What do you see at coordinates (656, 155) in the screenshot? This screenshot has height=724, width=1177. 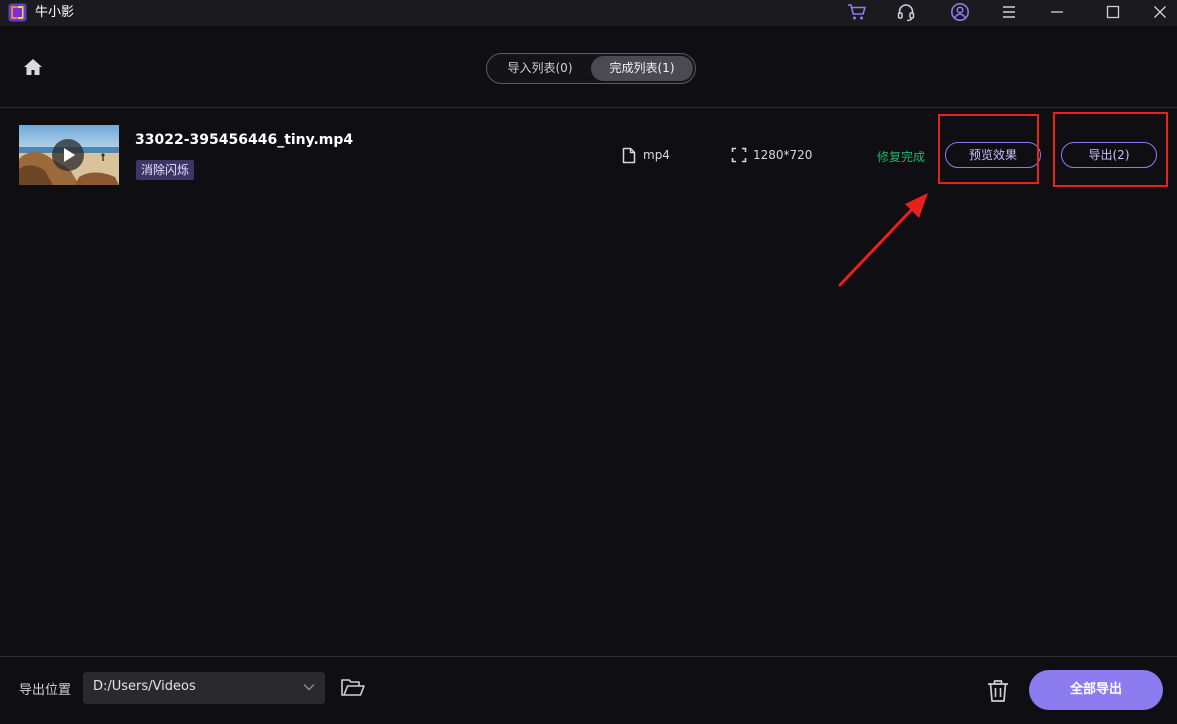 I see `file-format: mp4` at bounding box center [656, 155].